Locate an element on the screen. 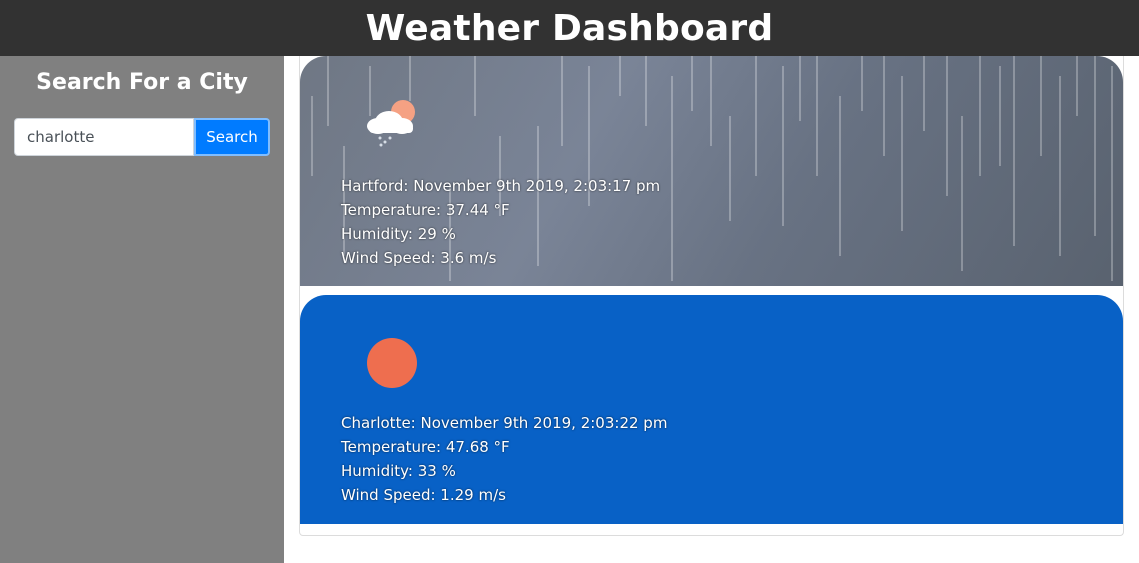 The height and width of the screenshot is (563, 1139). search-input is located at coordinates (104, 137).